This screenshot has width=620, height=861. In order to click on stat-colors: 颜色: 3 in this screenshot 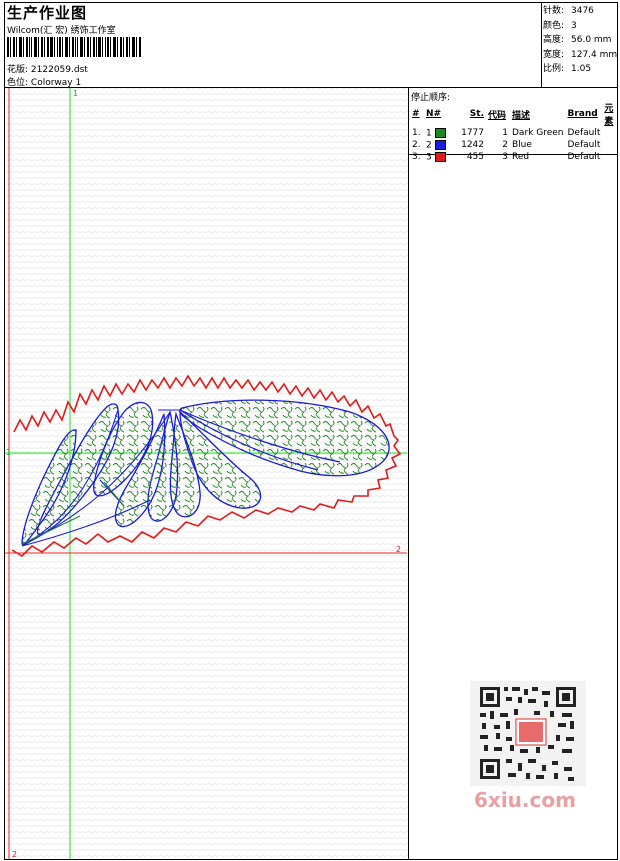, I will do `click(560, 25)`.